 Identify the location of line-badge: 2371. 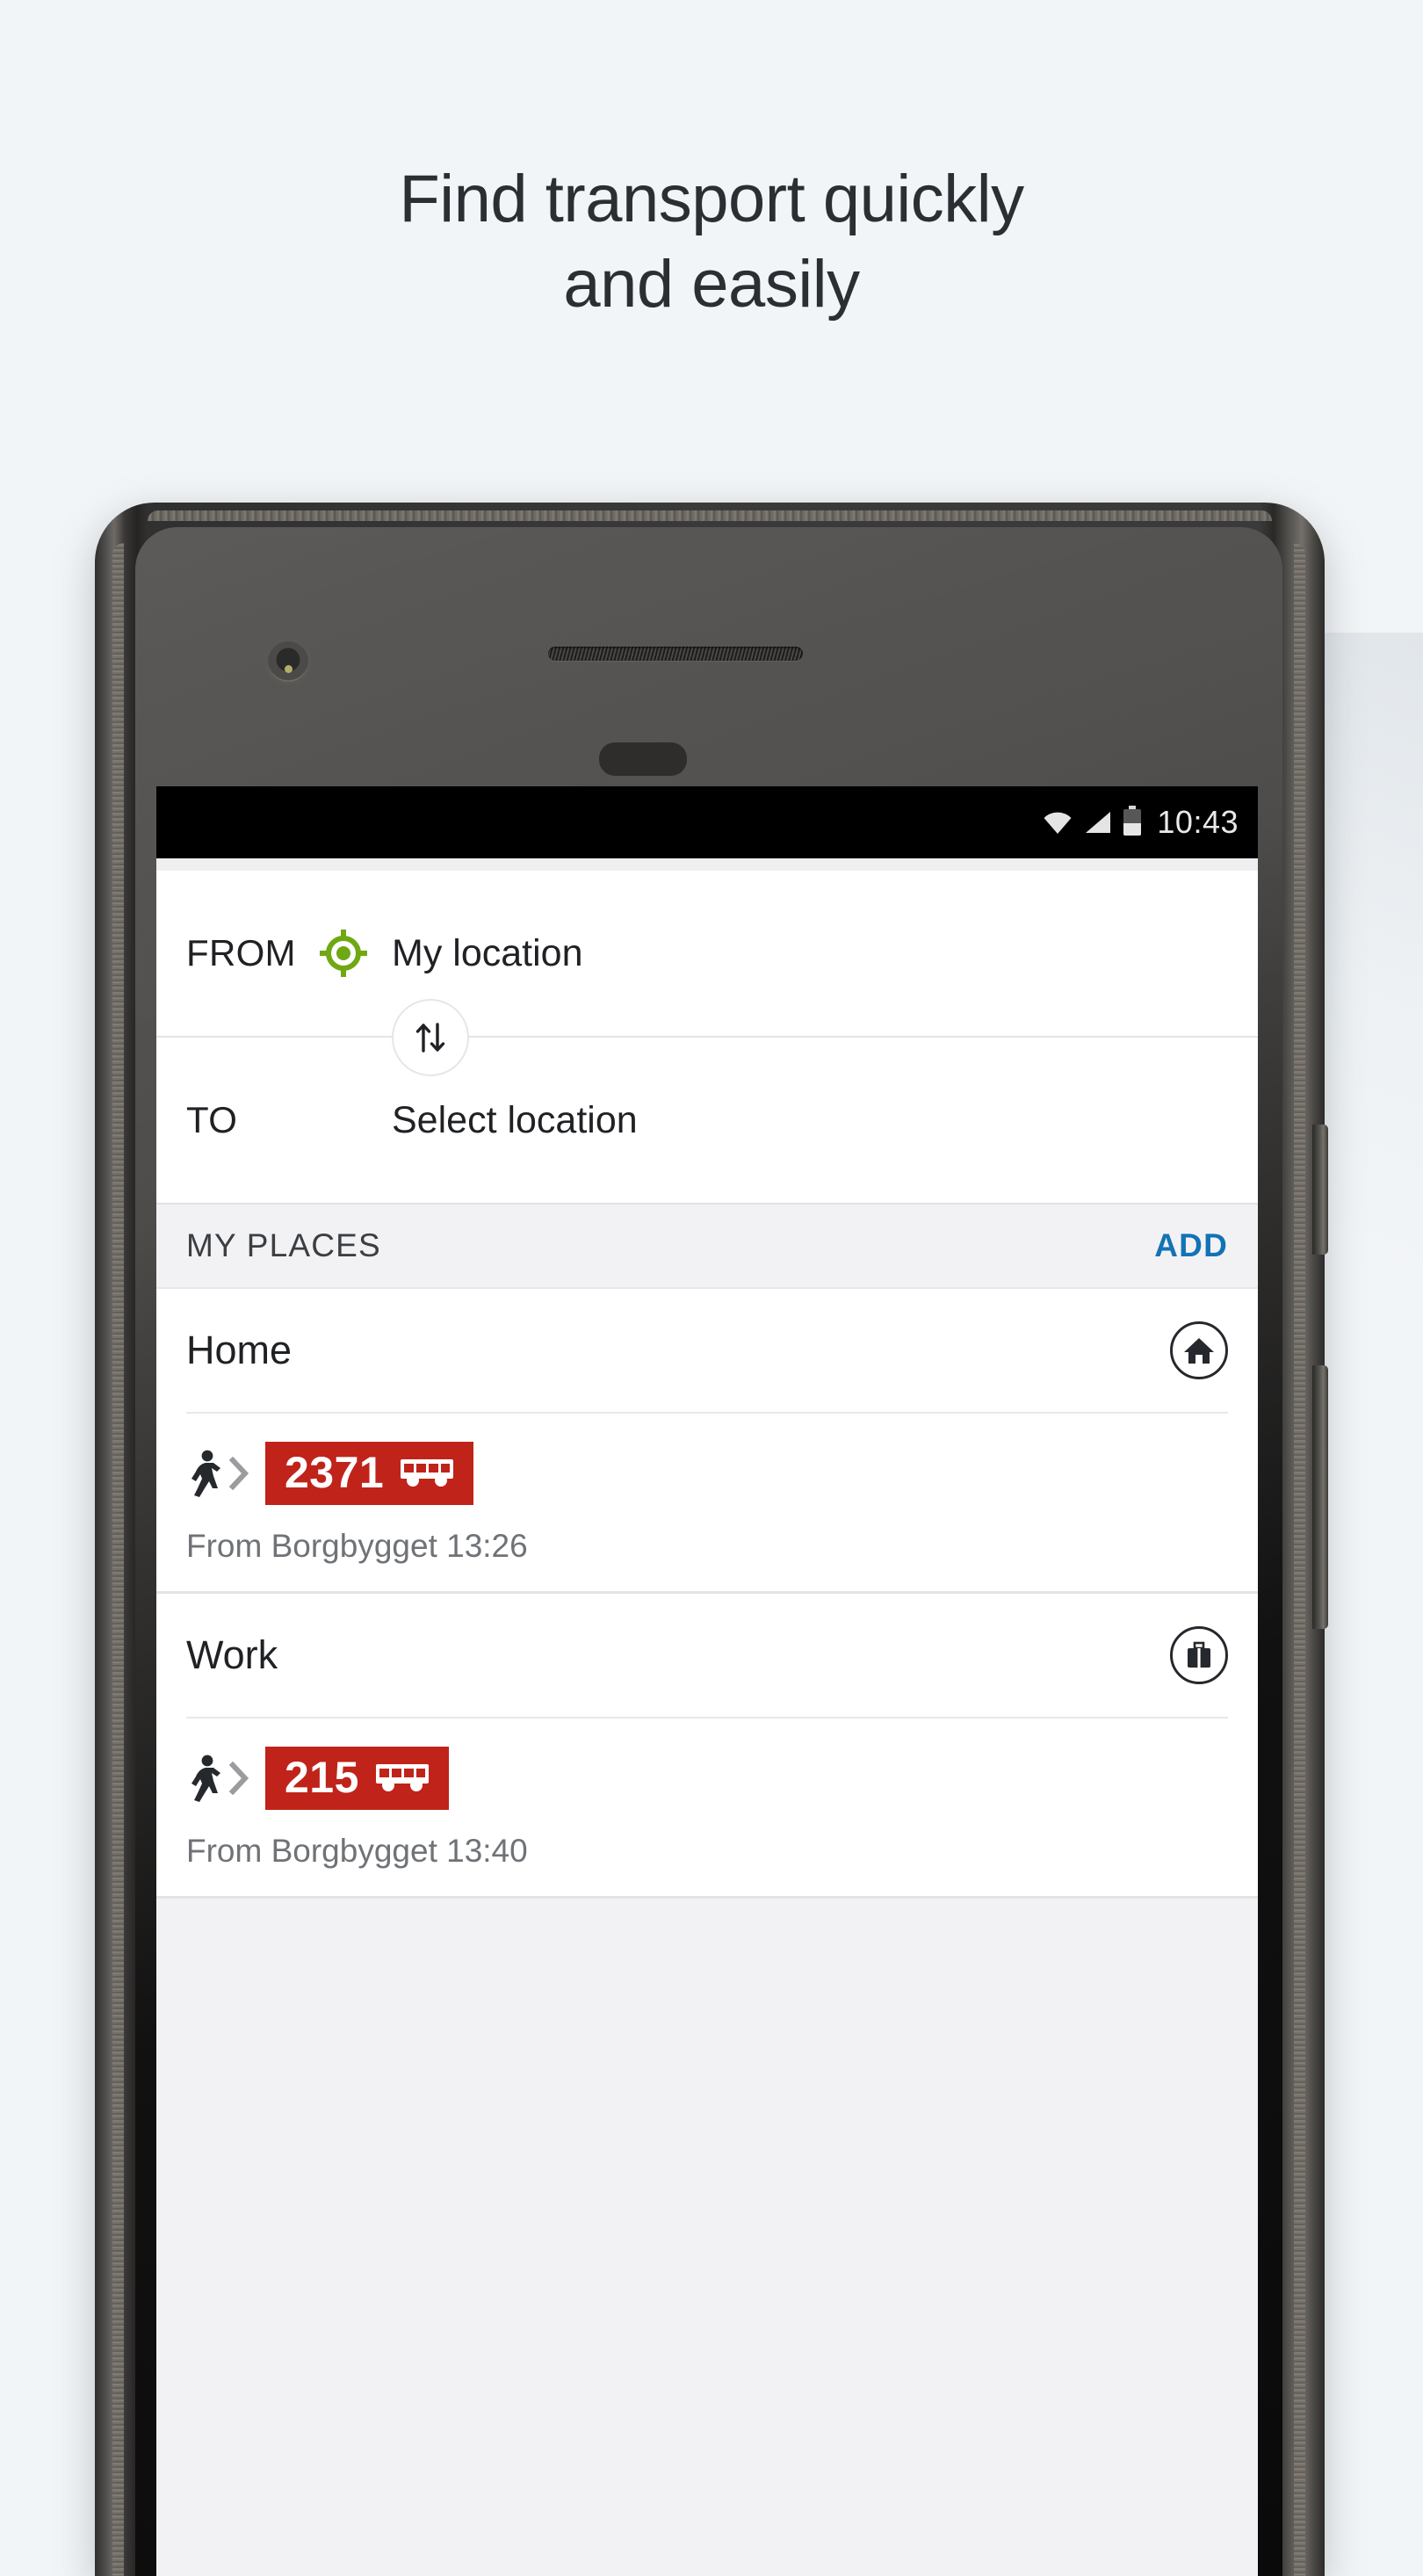
(369, 1473).